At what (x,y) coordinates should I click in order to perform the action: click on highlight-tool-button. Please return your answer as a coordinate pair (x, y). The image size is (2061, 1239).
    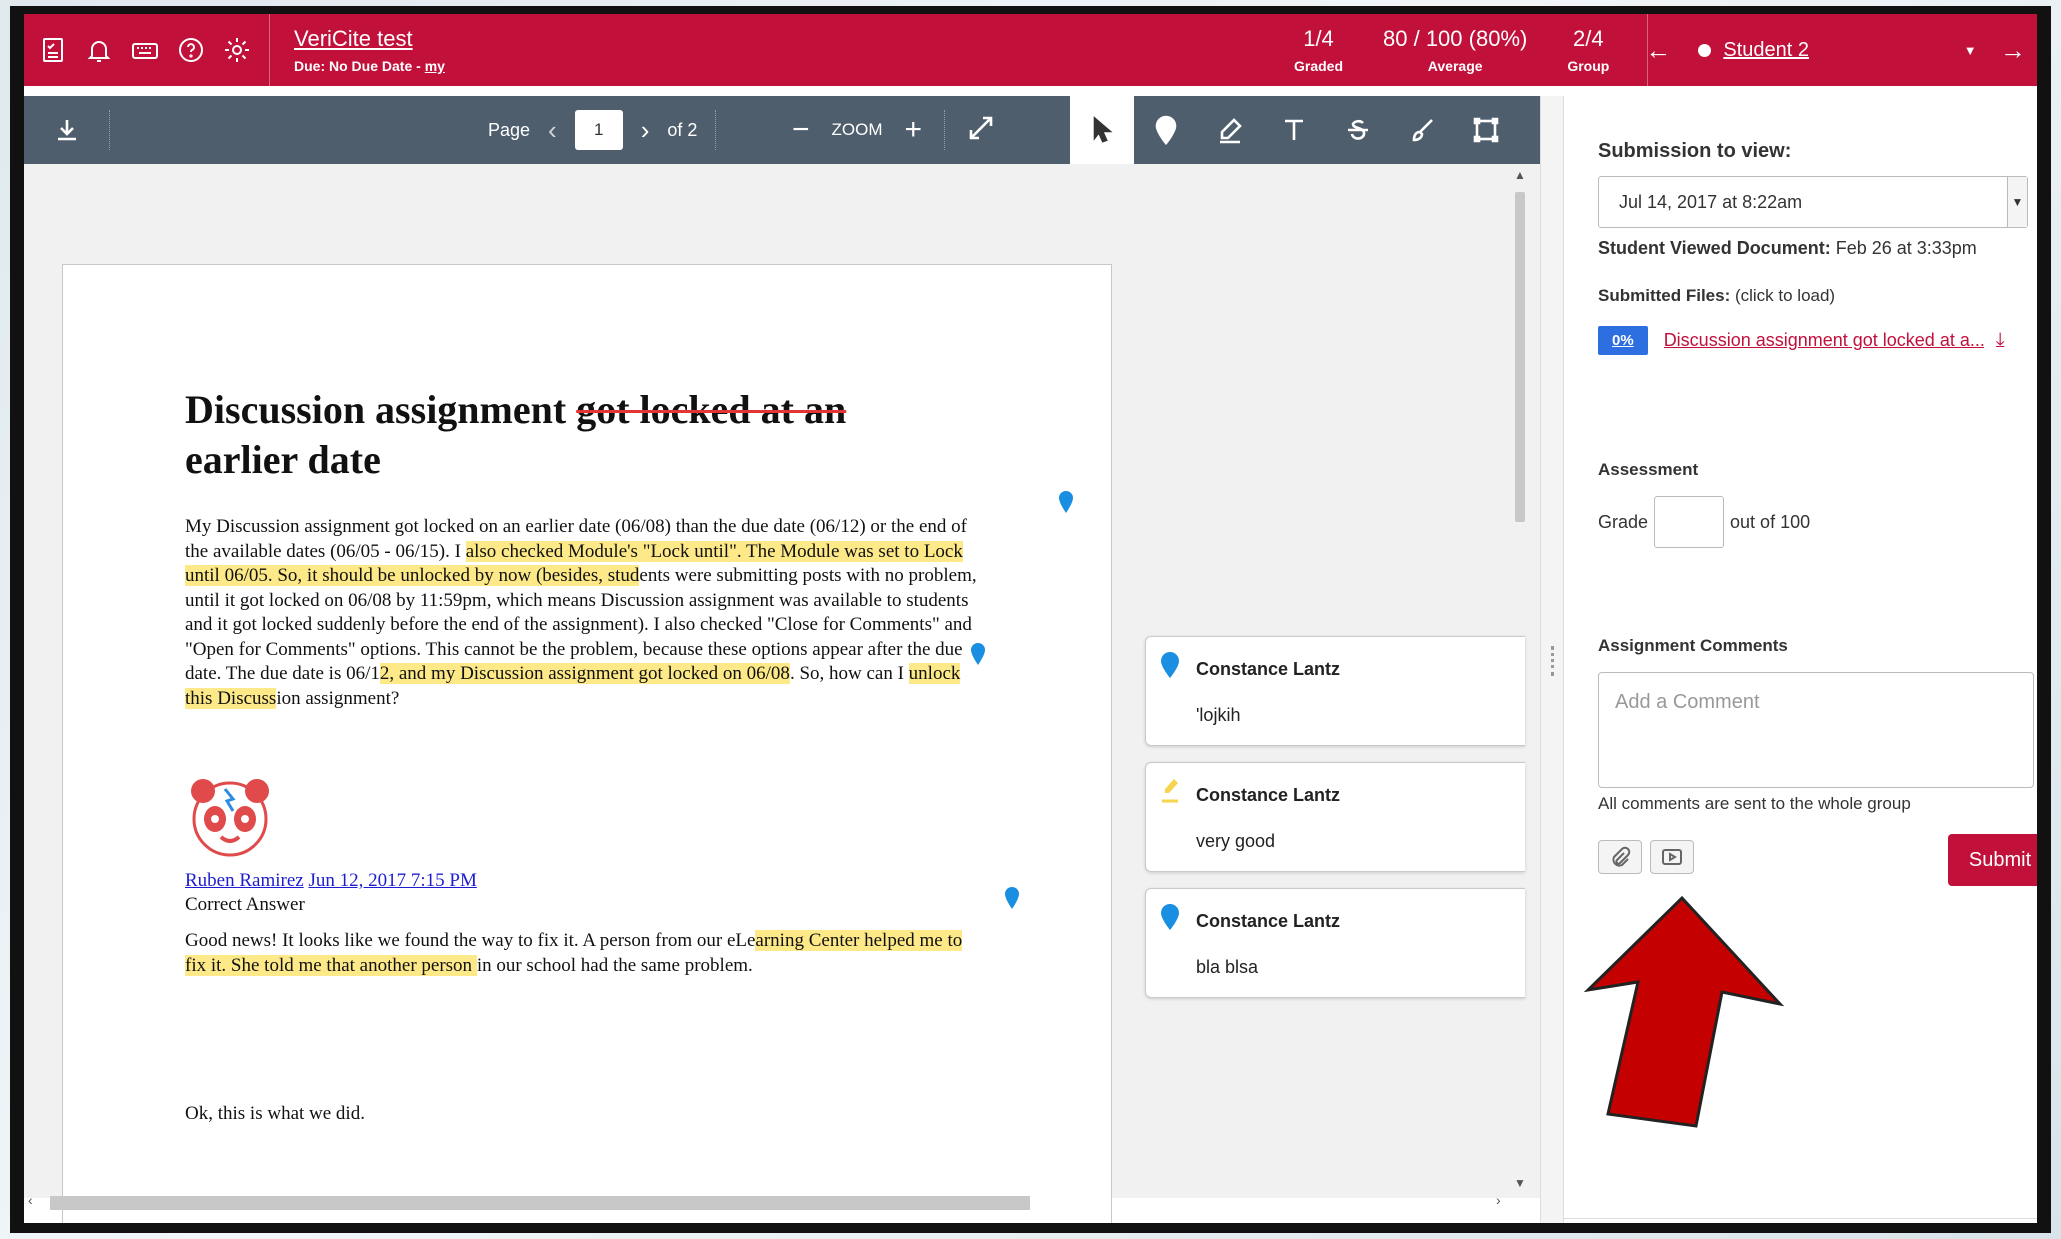
    Looking at the image, I should click on (1230, 130).